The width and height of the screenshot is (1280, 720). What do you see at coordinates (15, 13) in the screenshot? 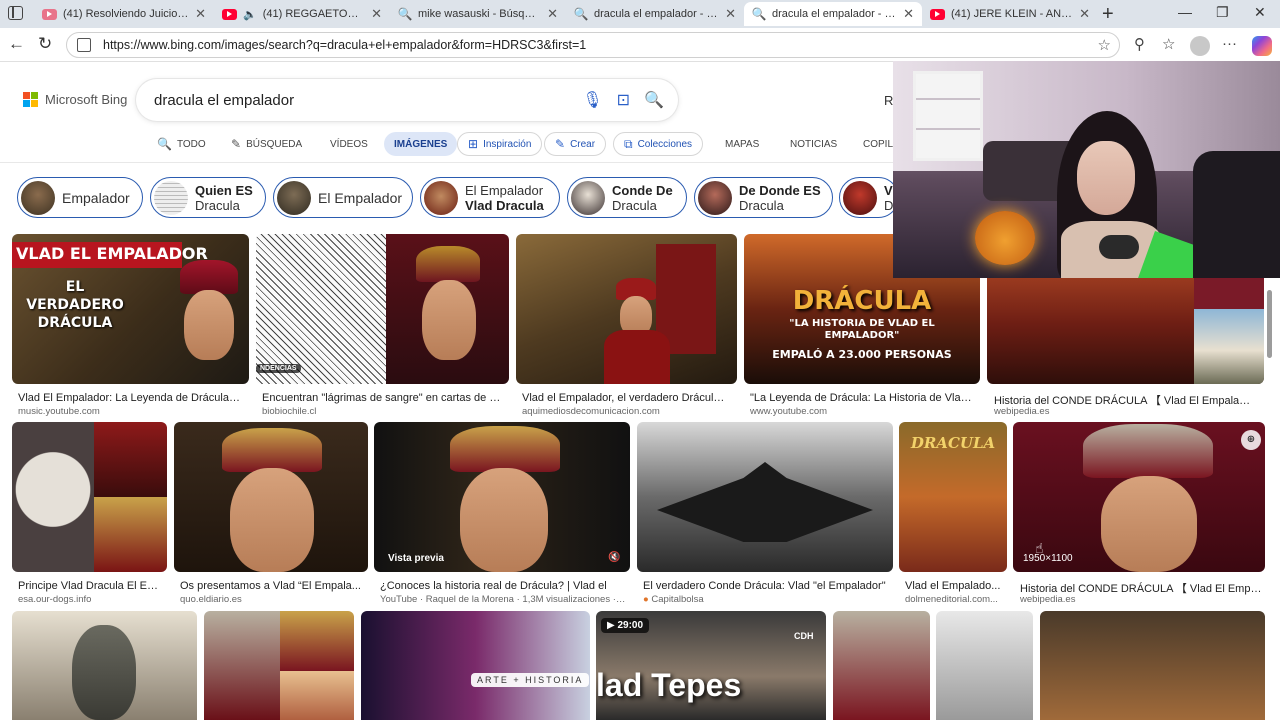
I see `tab-actions-icon` at bounding box center [15, 13].